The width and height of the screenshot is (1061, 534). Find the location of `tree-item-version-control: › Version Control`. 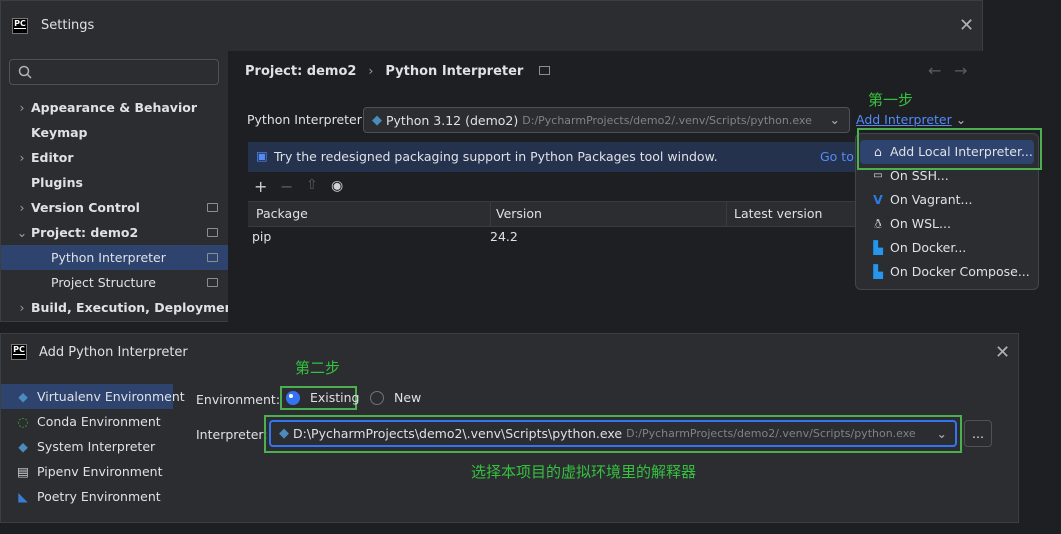

tree-item-version-control: › Version Control is located at coordinates (114, 207).